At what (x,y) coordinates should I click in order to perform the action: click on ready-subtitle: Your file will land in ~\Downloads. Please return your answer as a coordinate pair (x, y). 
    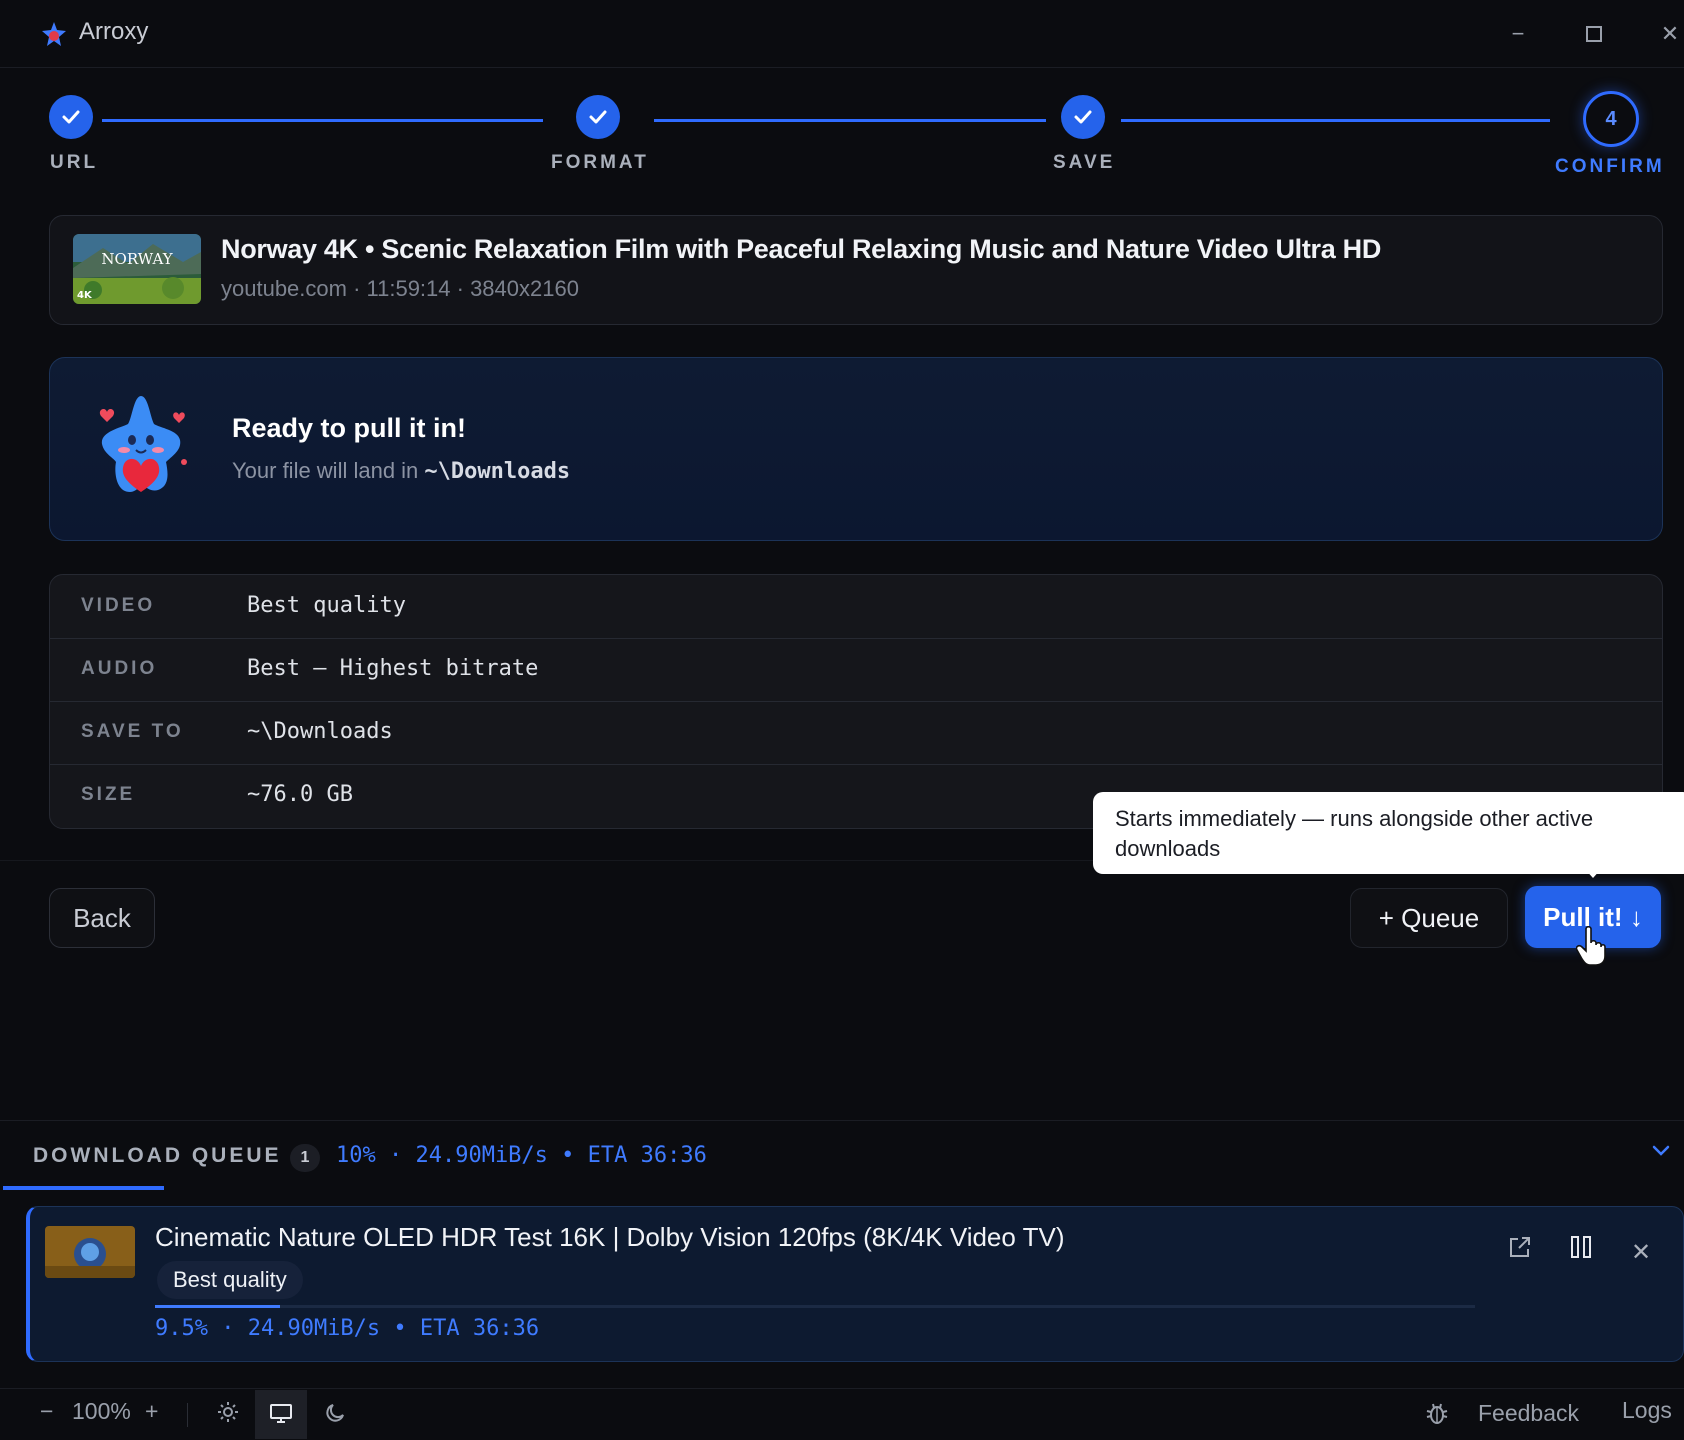
    Looking at the image, I should click on (401, 471).